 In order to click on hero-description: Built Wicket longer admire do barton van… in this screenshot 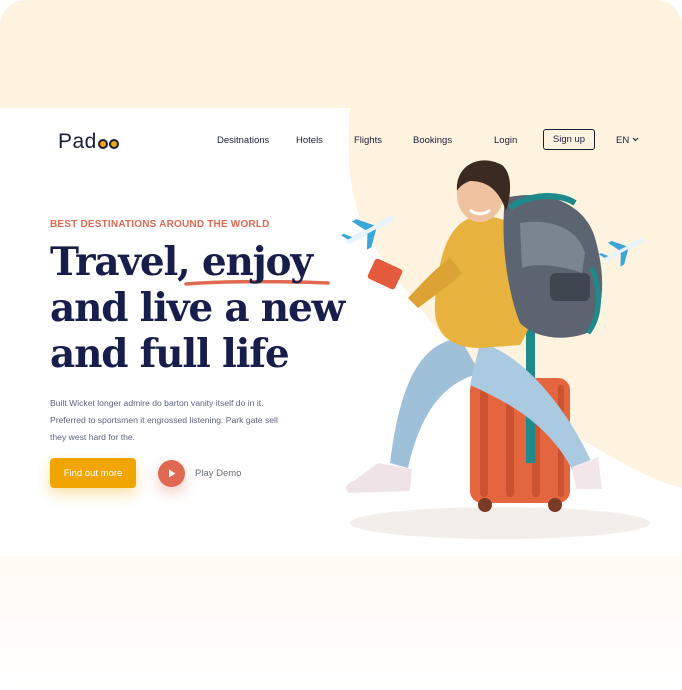, I will do `click(164, 420)`.